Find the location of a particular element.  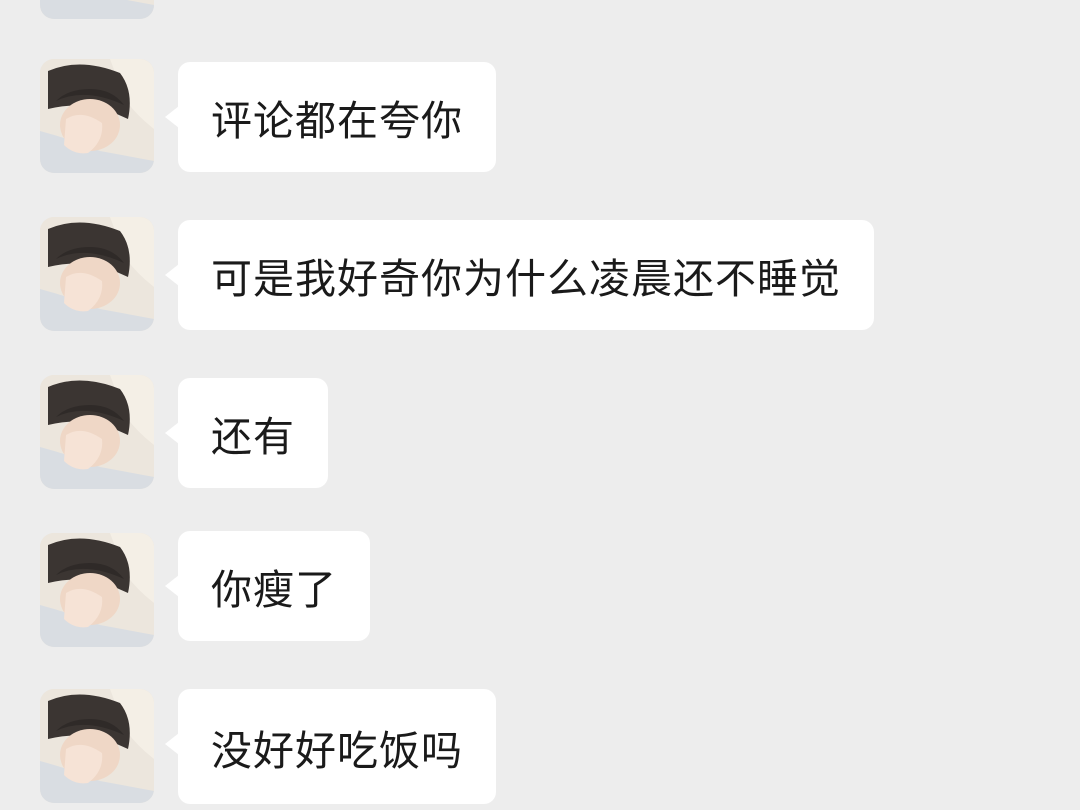

message-text: 还有 is located at coordinates (253, 437).